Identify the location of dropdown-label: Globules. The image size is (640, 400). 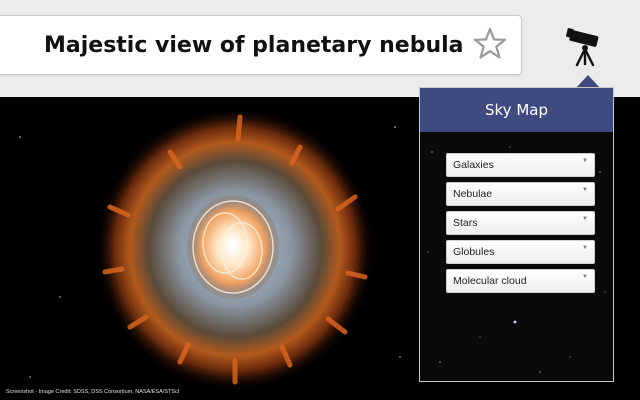
(474, 252).